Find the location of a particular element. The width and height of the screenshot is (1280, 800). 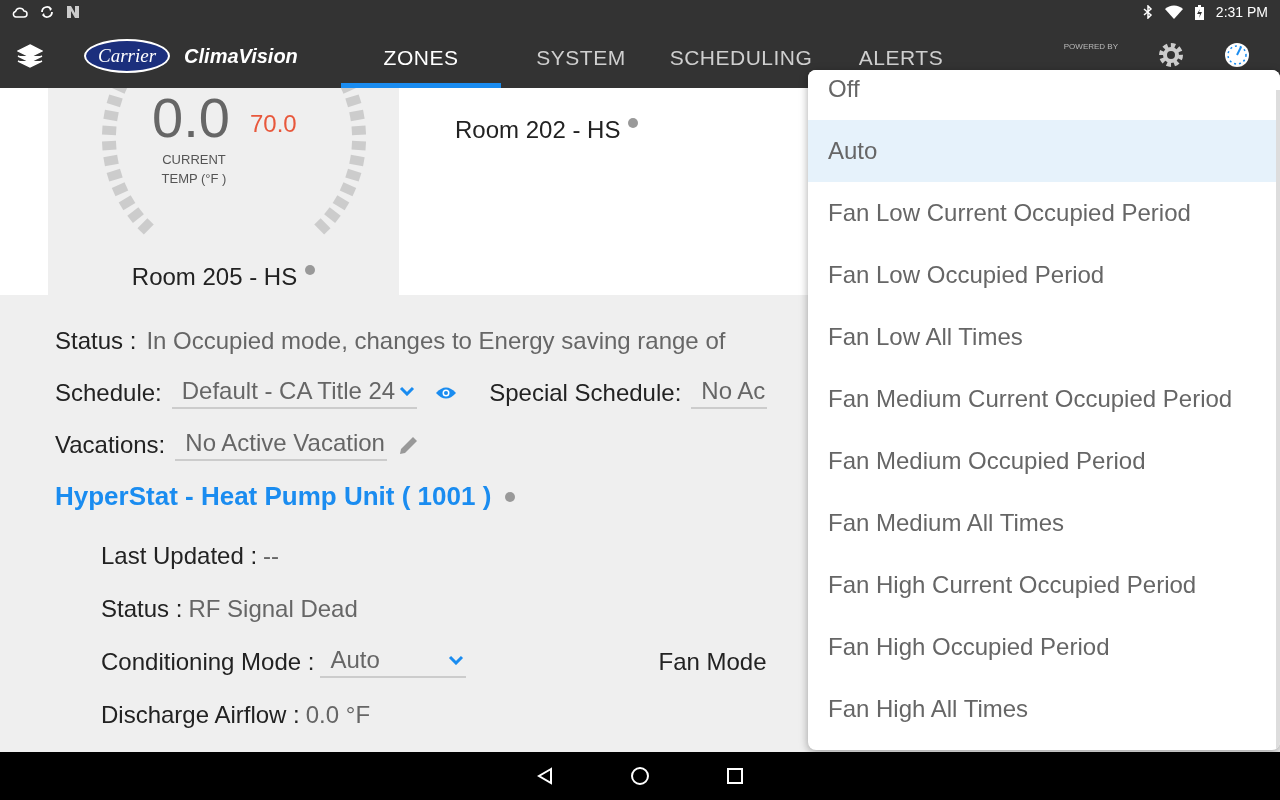

battery-icon is located at coordinates (1199, 12).